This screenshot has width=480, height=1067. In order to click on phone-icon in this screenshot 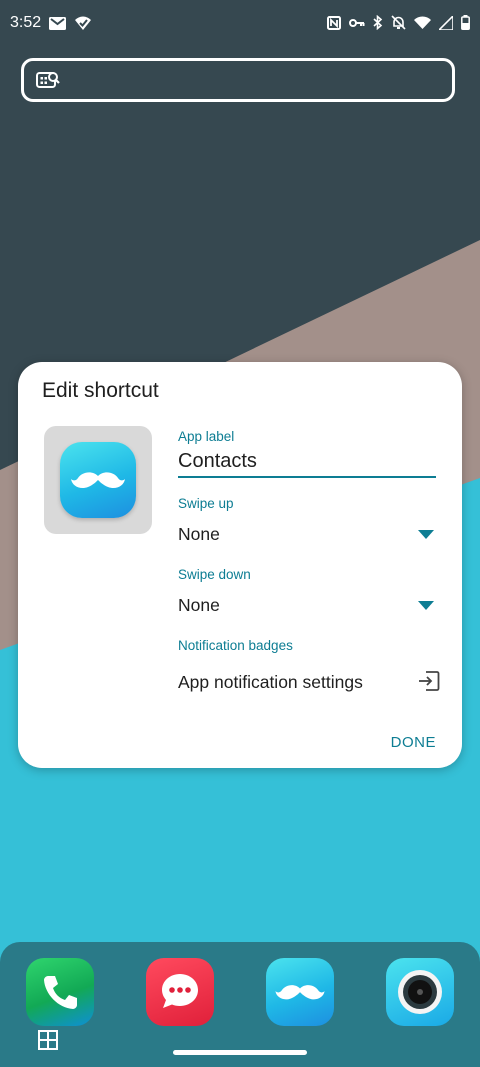, I will do `click(60, 992)`.